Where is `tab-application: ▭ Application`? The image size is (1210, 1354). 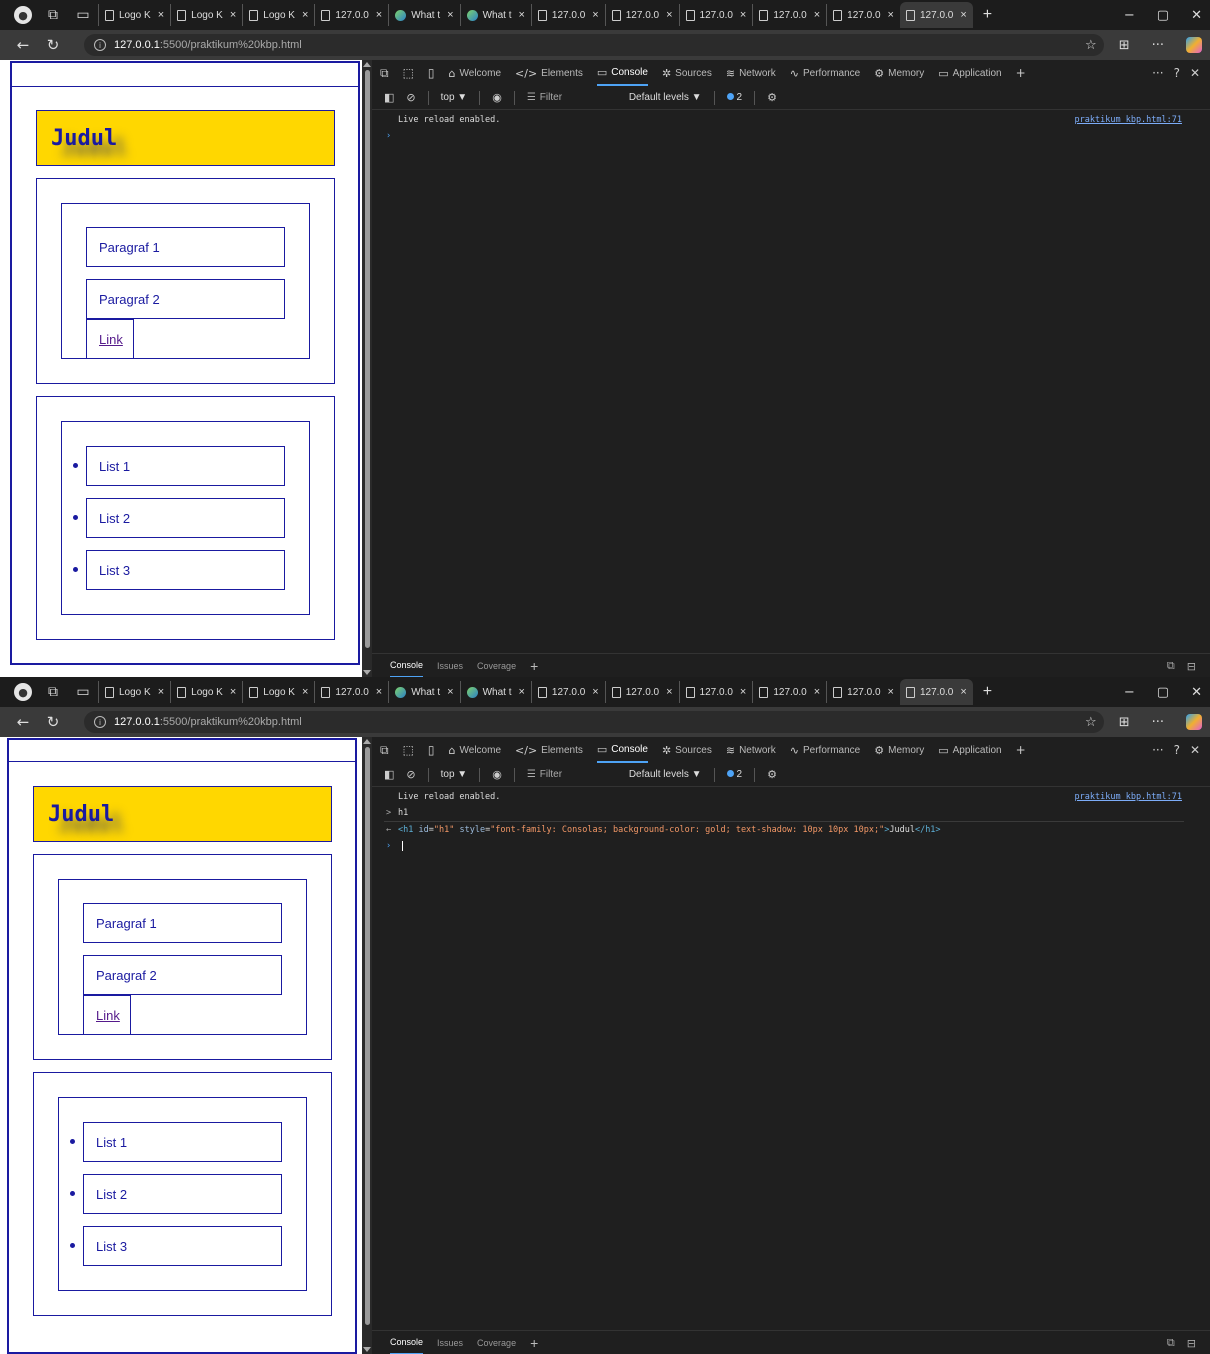
tab-application: ▭ Application is located at coordinates (969, 750).